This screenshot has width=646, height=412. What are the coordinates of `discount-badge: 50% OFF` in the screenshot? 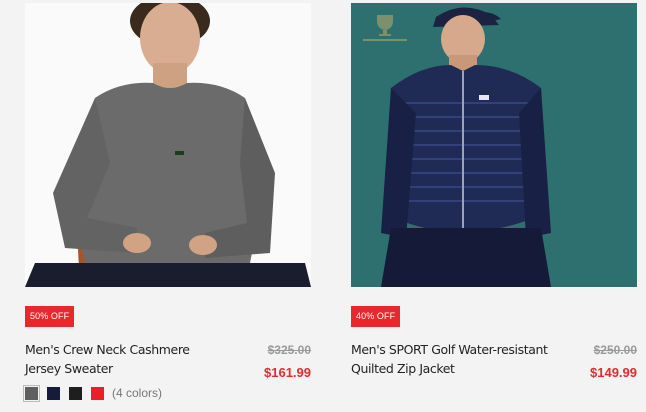 It's located at (50, 316).